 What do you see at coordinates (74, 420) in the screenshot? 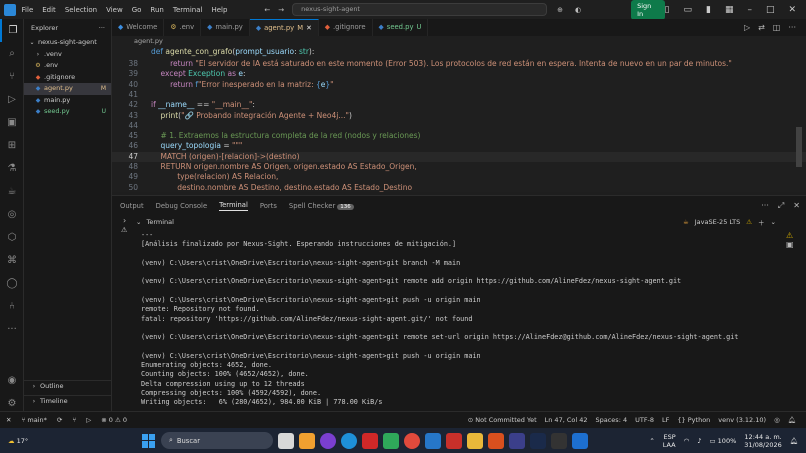
I see `publish-icon: ⑂` at bounding box center [74, 420].